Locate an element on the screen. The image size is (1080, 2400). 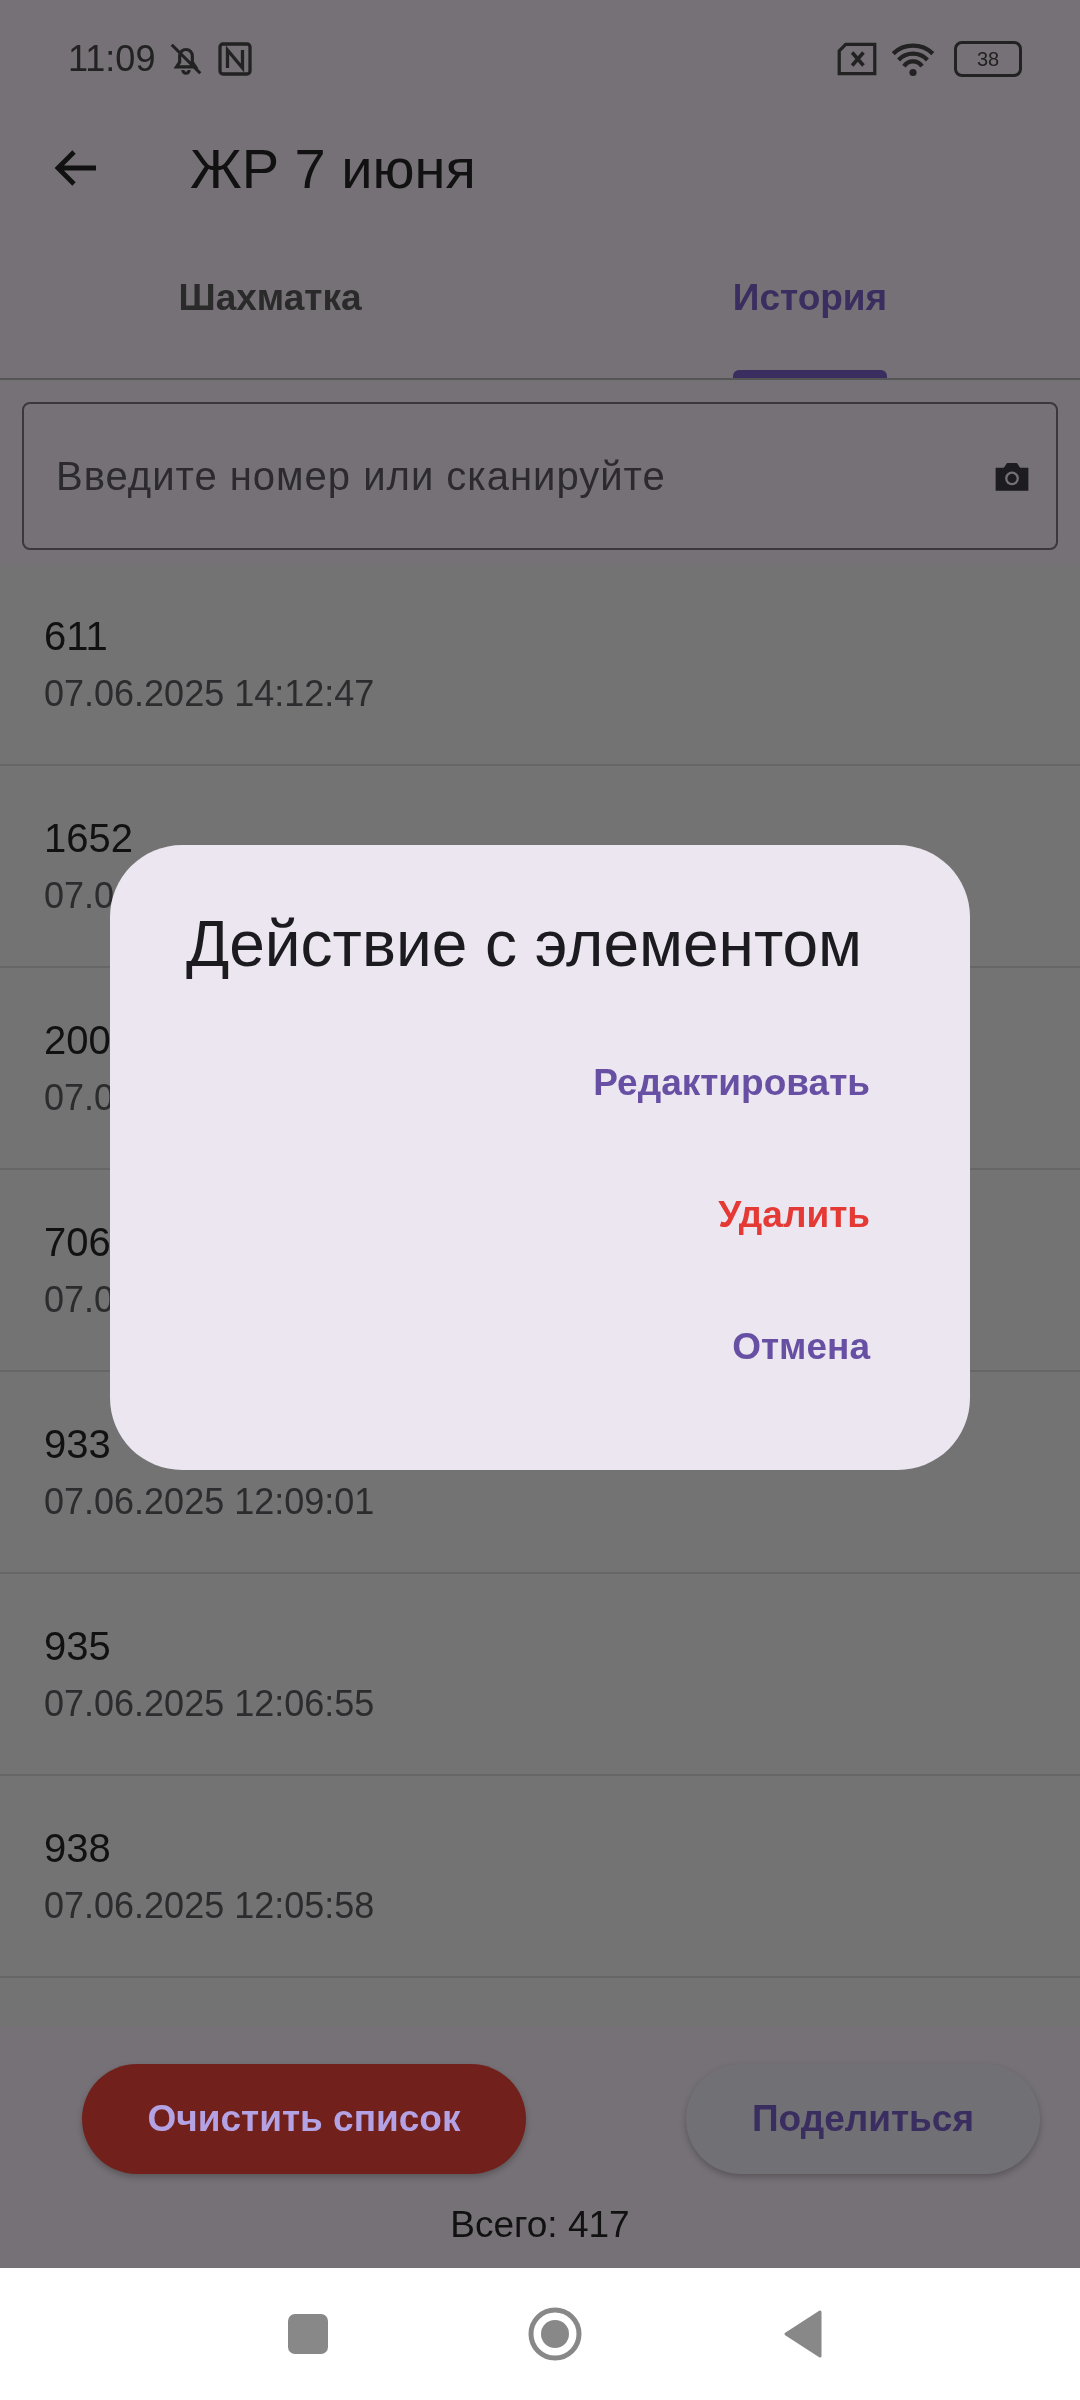
item-timestamp: 07.0 is located at coordinates (79, 895).